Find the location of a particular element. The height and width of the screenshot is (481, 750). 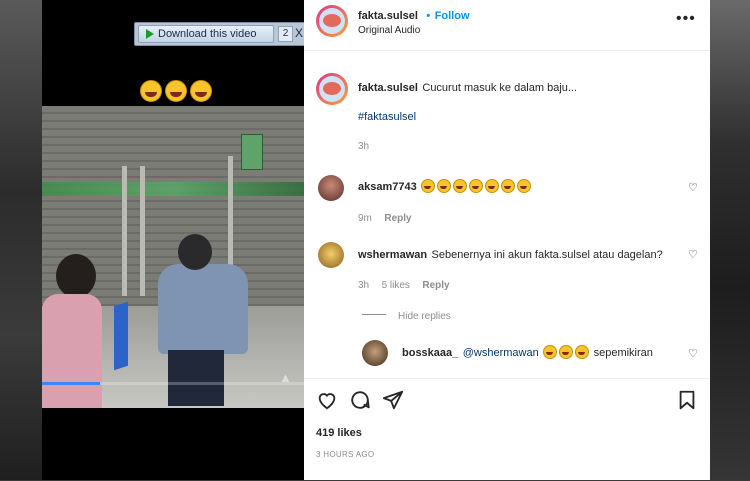

comment-username: wshermawan is located at coordinates (392, 255).